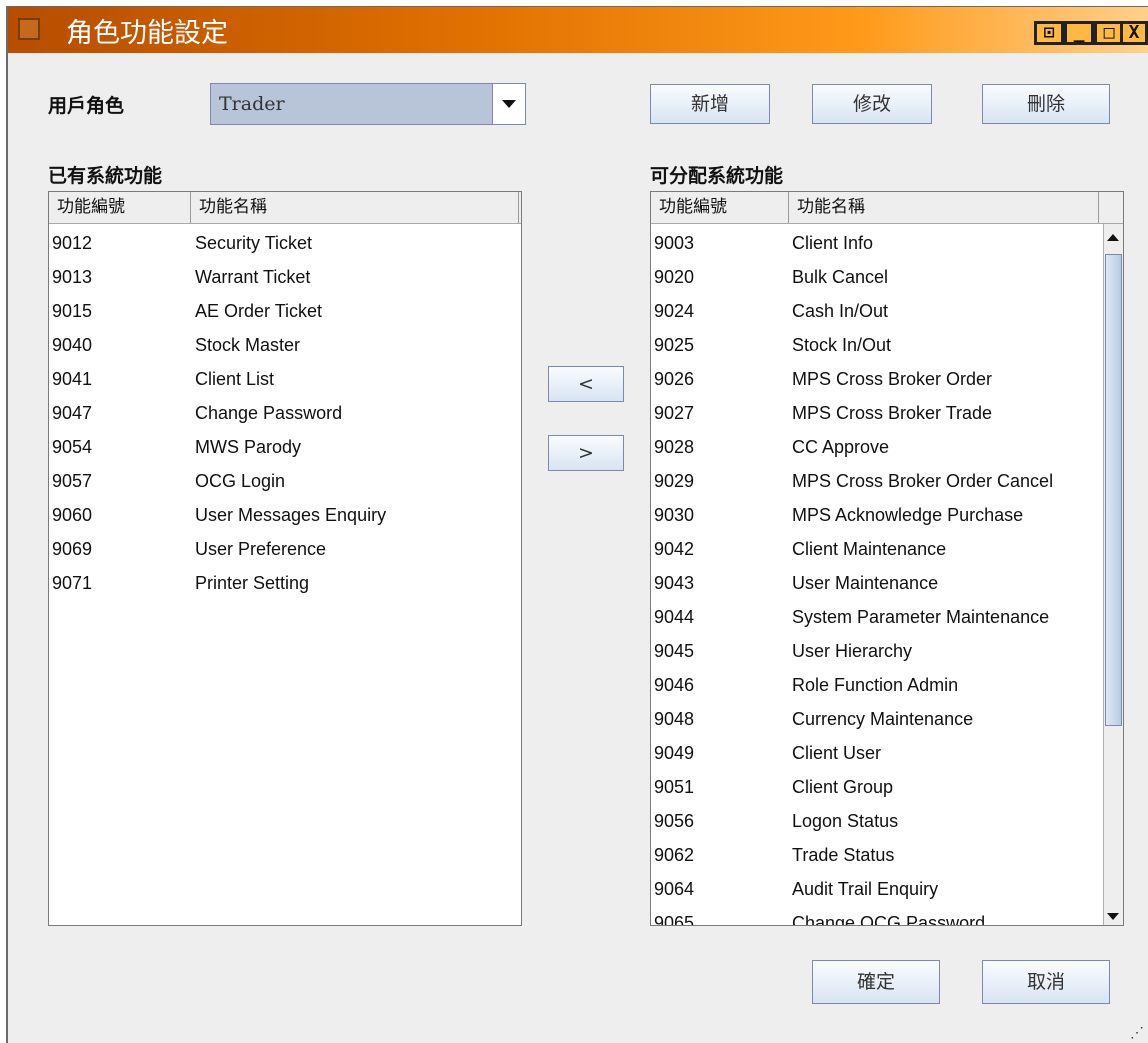 Image resolution: width=1148 pixels, height=1043 pixels. I want to click on function-name-cell: Stock Master, so click(248, 345).